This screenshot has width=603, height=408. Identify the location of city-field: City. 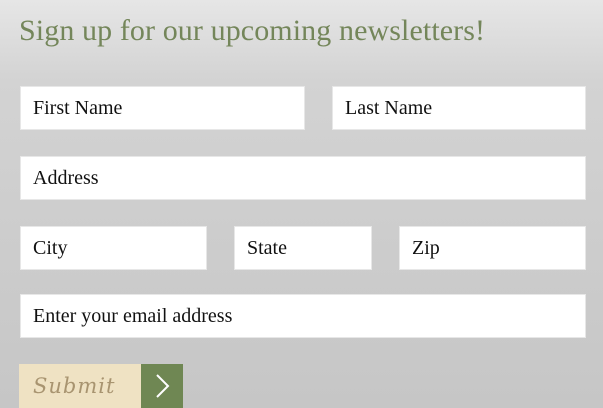
(113, 248).